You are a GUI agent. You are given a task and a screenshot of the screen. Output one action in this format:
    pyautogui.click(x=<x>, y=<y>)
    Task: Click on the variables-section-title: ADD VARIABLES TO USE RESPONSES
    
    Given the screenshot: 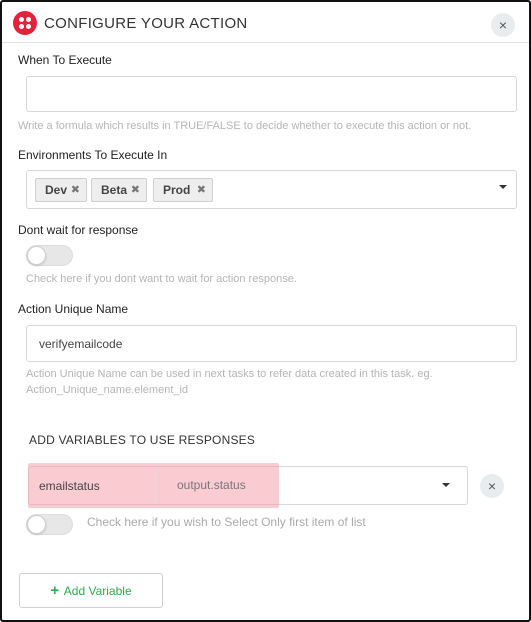 What is the action you would take?
    pyautogui.click(x=142, y=440)
    